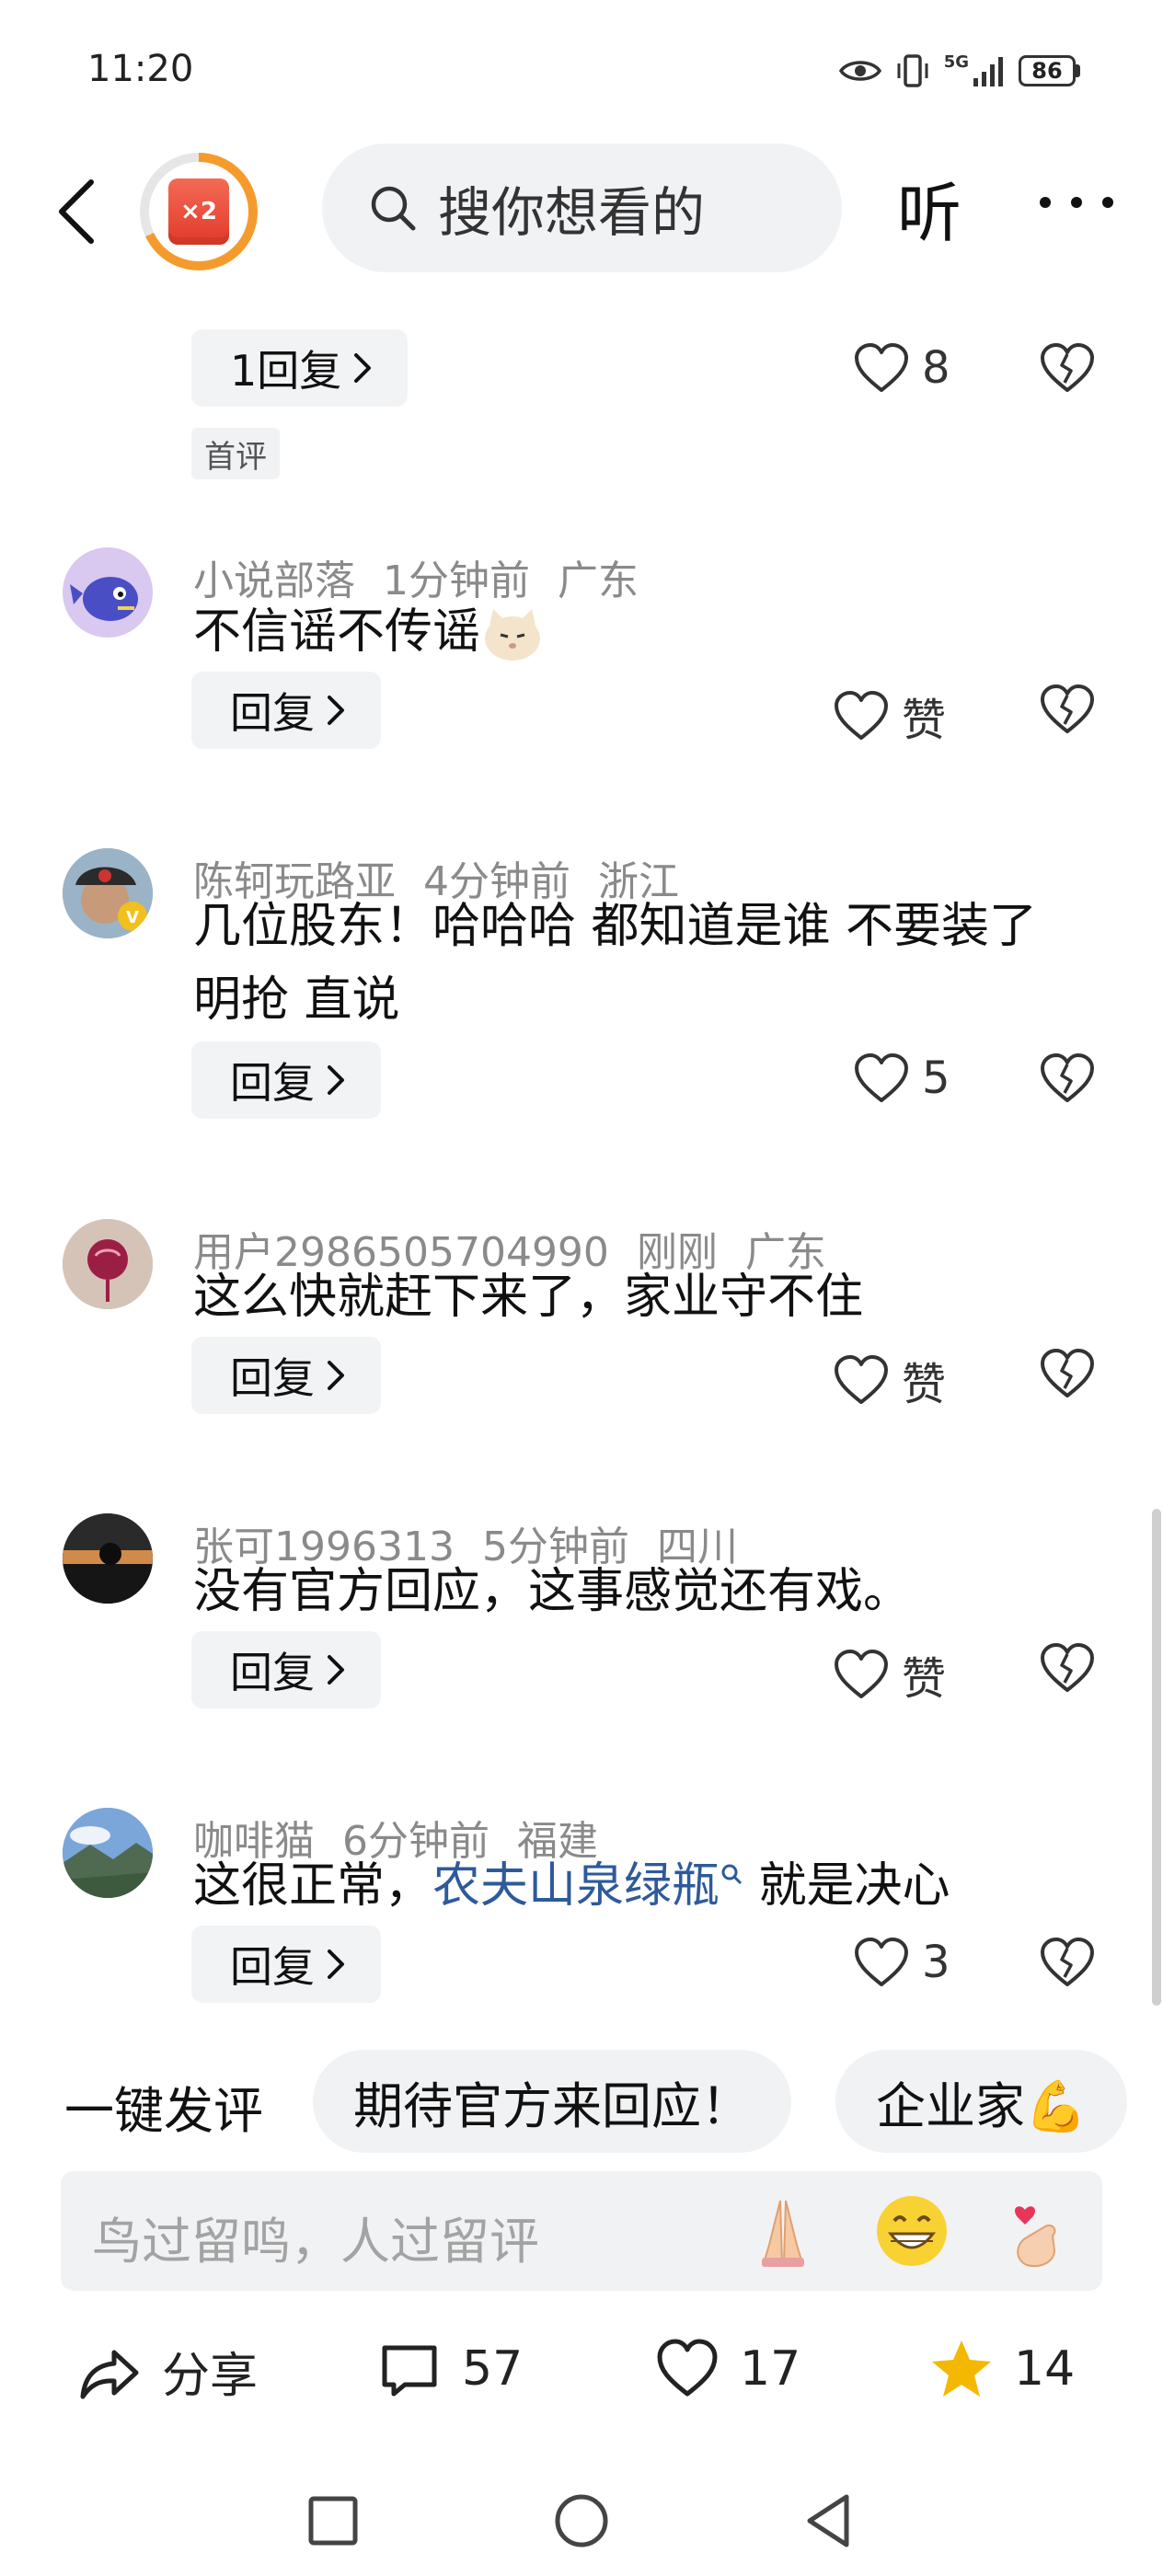 The height and width of the screenshot is (2576, 1163). Describe the element at coordinates (975, 70) in the screenshot. I see `signal-icon: 5G` at that location.